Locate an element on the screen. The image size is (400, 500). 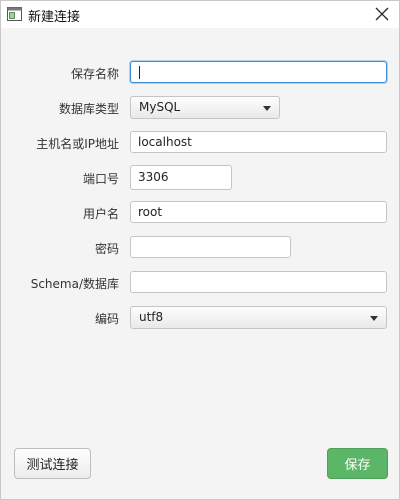
port-label: 端口号 is located at coordinates (100, 179).